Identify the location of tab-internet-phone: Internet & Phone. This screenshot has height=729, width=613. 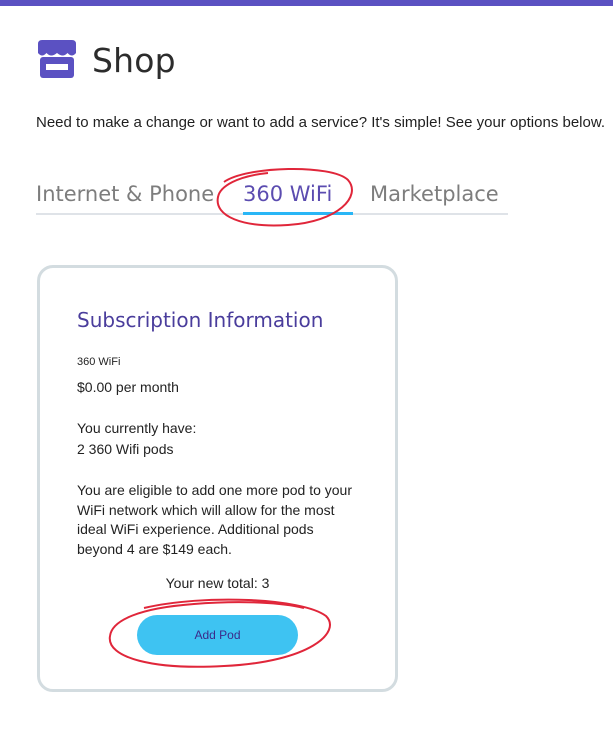
(125, 194).